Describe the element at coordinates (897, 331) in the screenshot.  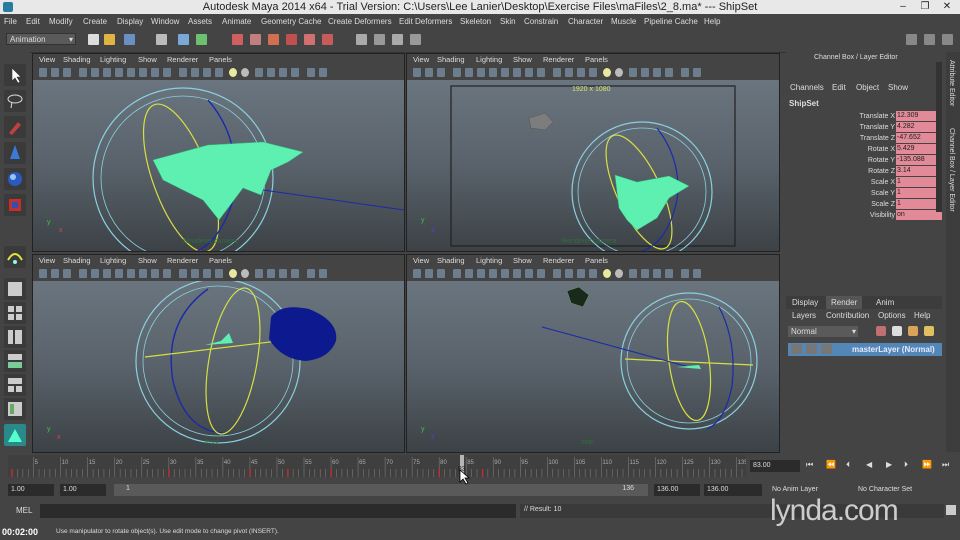
I see `new-layer-selected-icon` at that location.